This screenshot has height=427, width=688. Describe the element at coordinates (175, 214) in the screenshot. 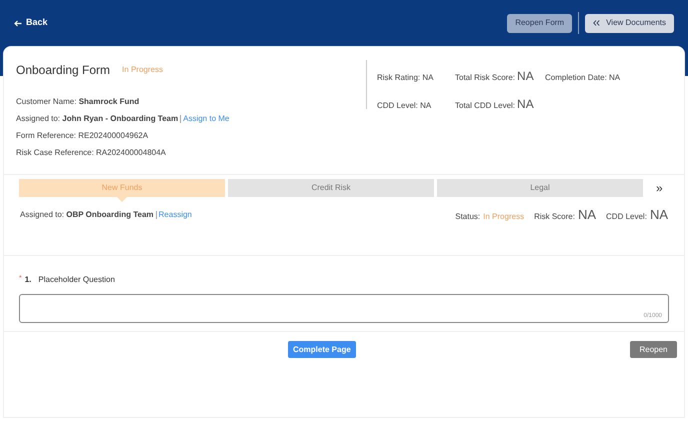

I see `reassign-link: Reassign` at that location.